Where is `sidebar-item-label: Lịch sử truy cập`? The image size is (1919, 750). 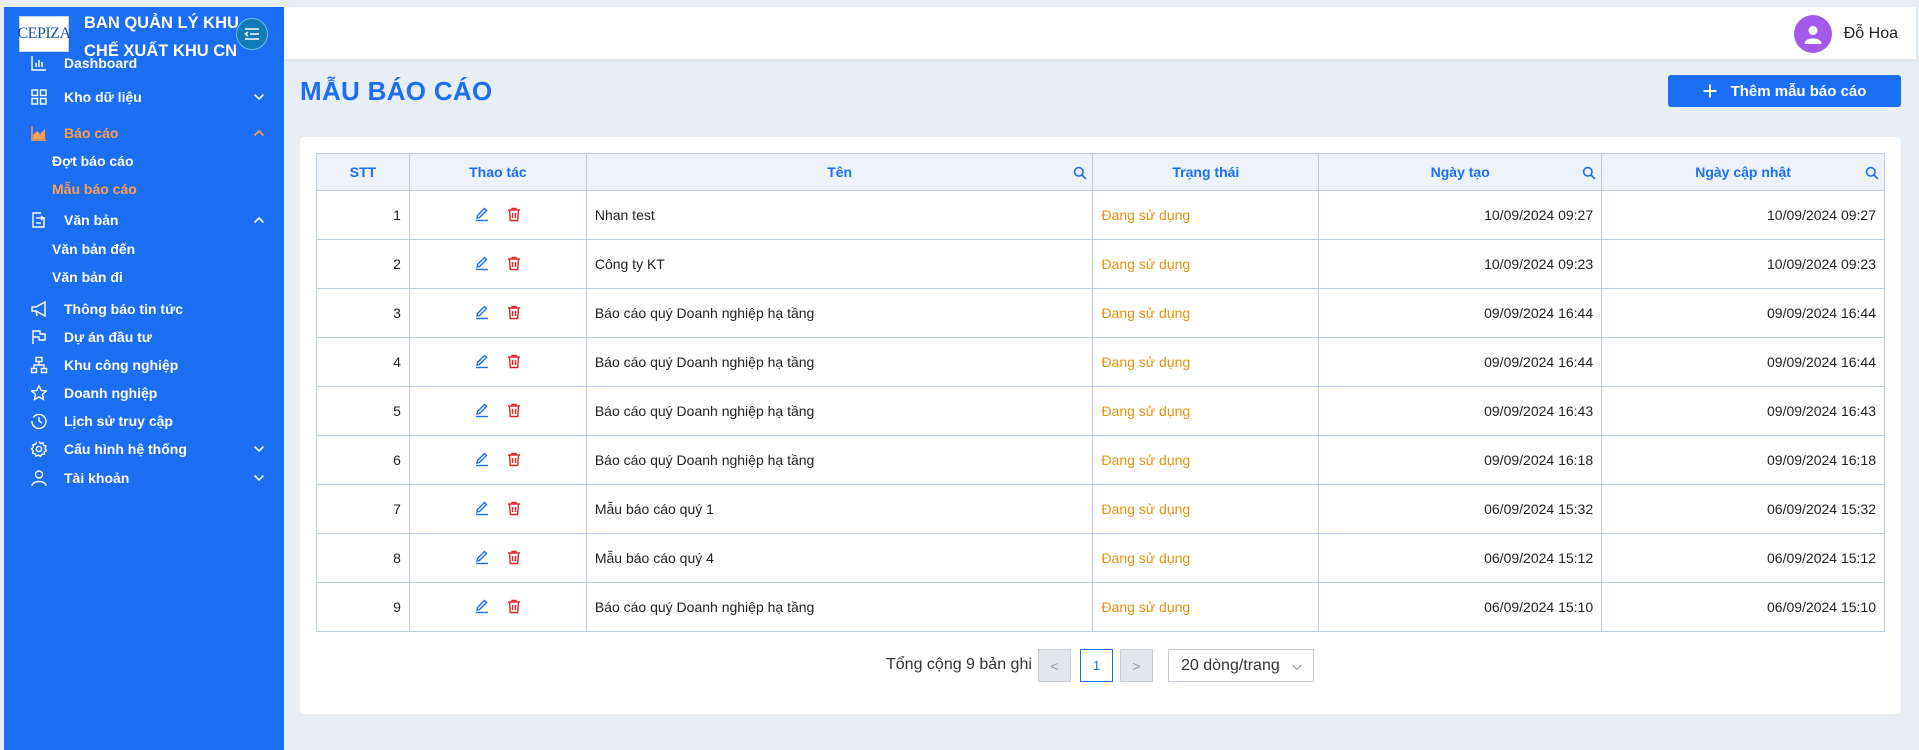
sidebar-item-label: Lịch sử truy cập is located at coordinates (118, 421).